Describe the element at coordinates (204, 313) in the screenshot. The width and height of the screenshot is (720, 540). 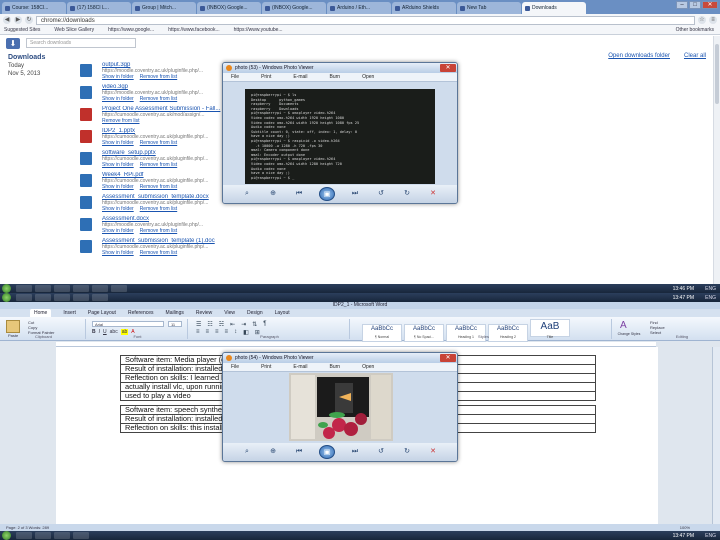
I see `tab-review: Review` at that location.